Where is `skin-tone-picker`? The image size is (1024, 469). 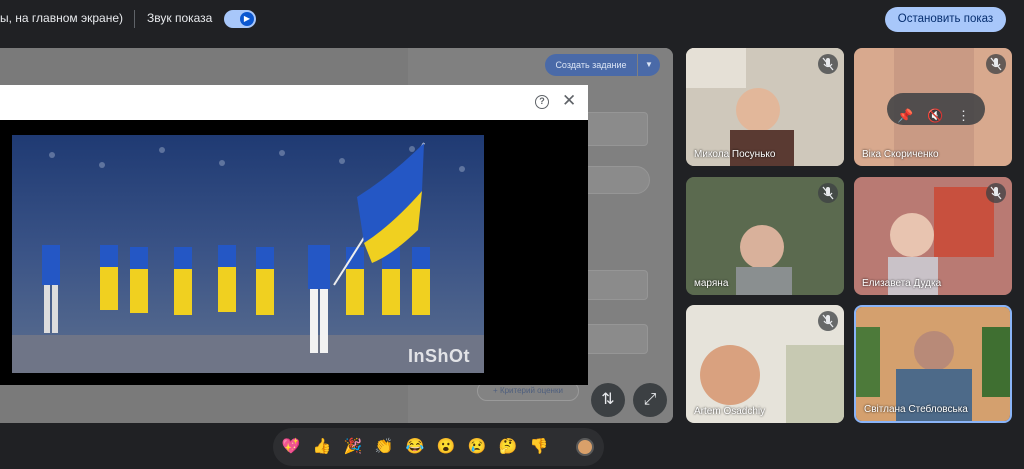 skin-tone-picker is located at coordinates (585, 447).